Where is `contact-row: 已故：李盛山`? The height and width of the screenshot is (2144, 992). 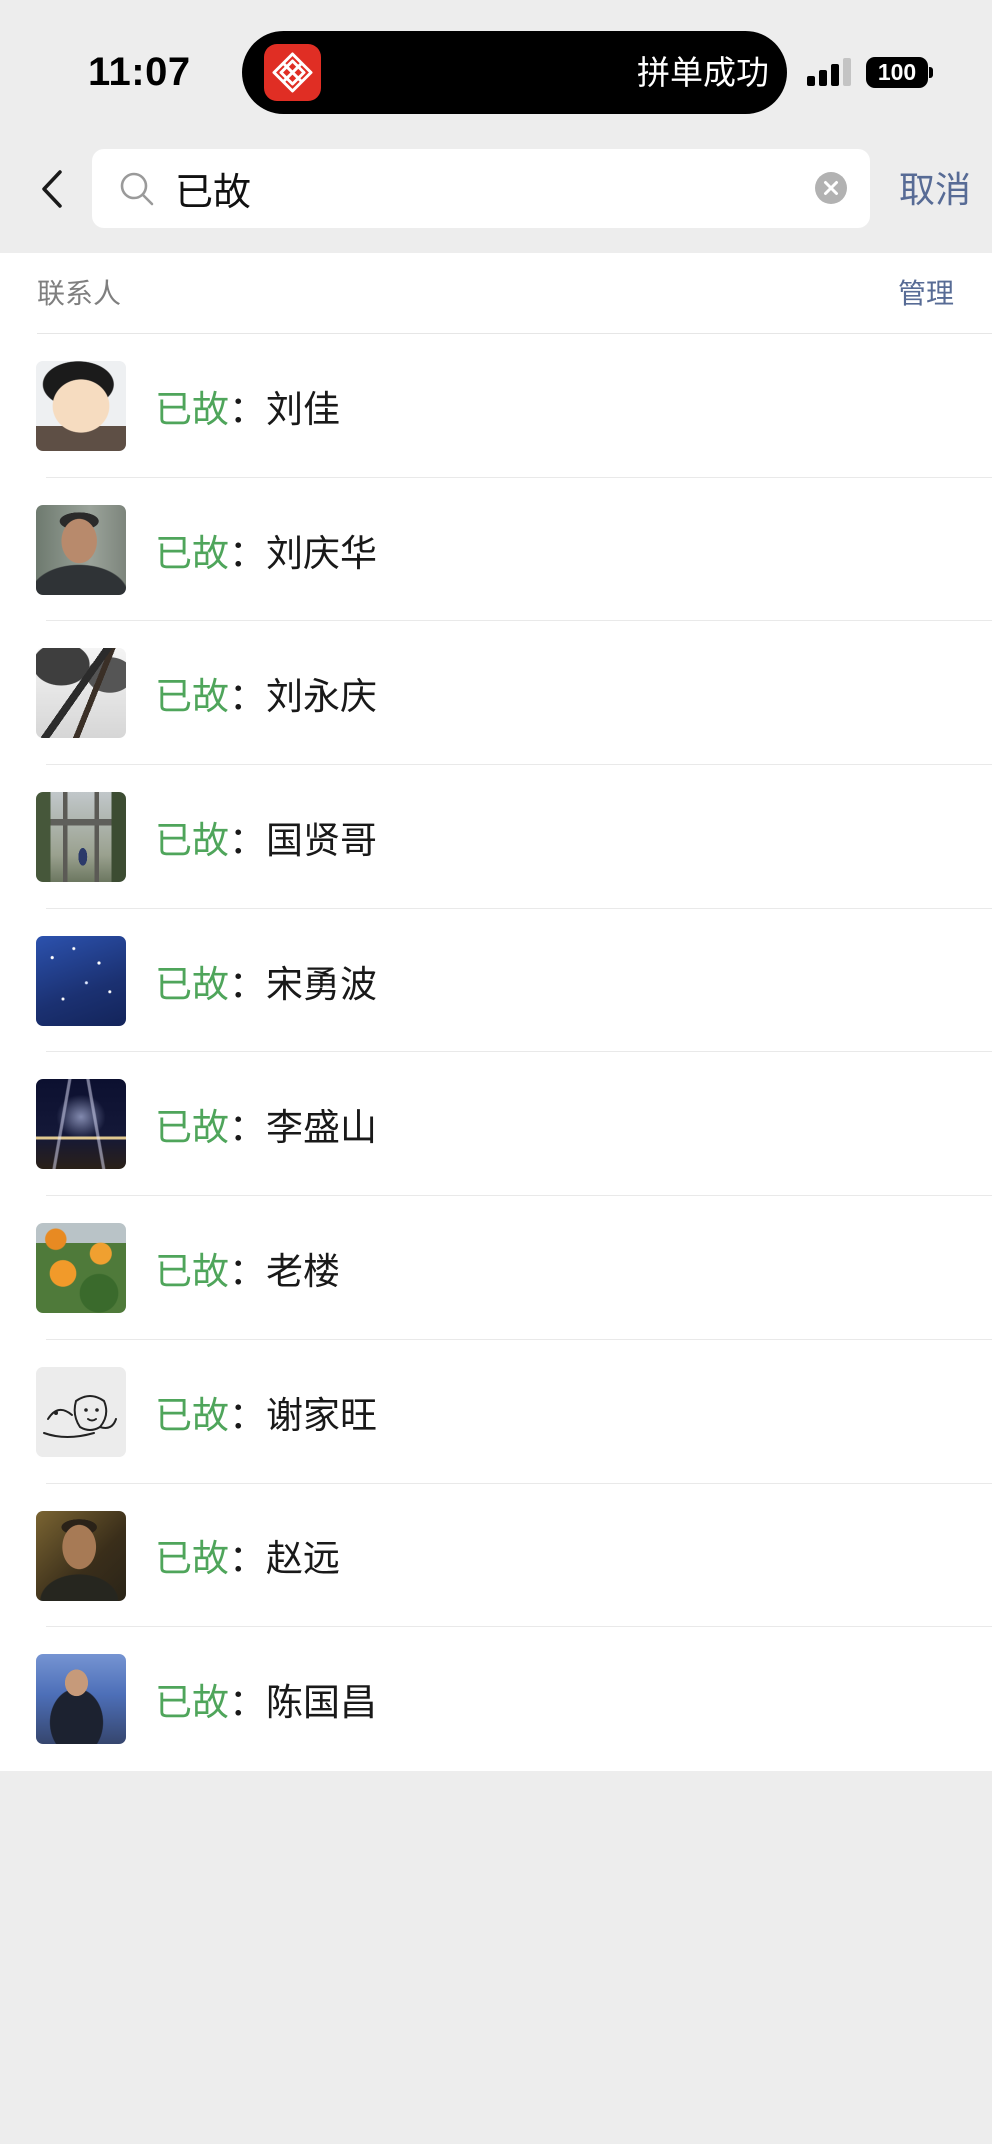 contact-row: 已故：李盛山 is located at coordinates (496, 1124).